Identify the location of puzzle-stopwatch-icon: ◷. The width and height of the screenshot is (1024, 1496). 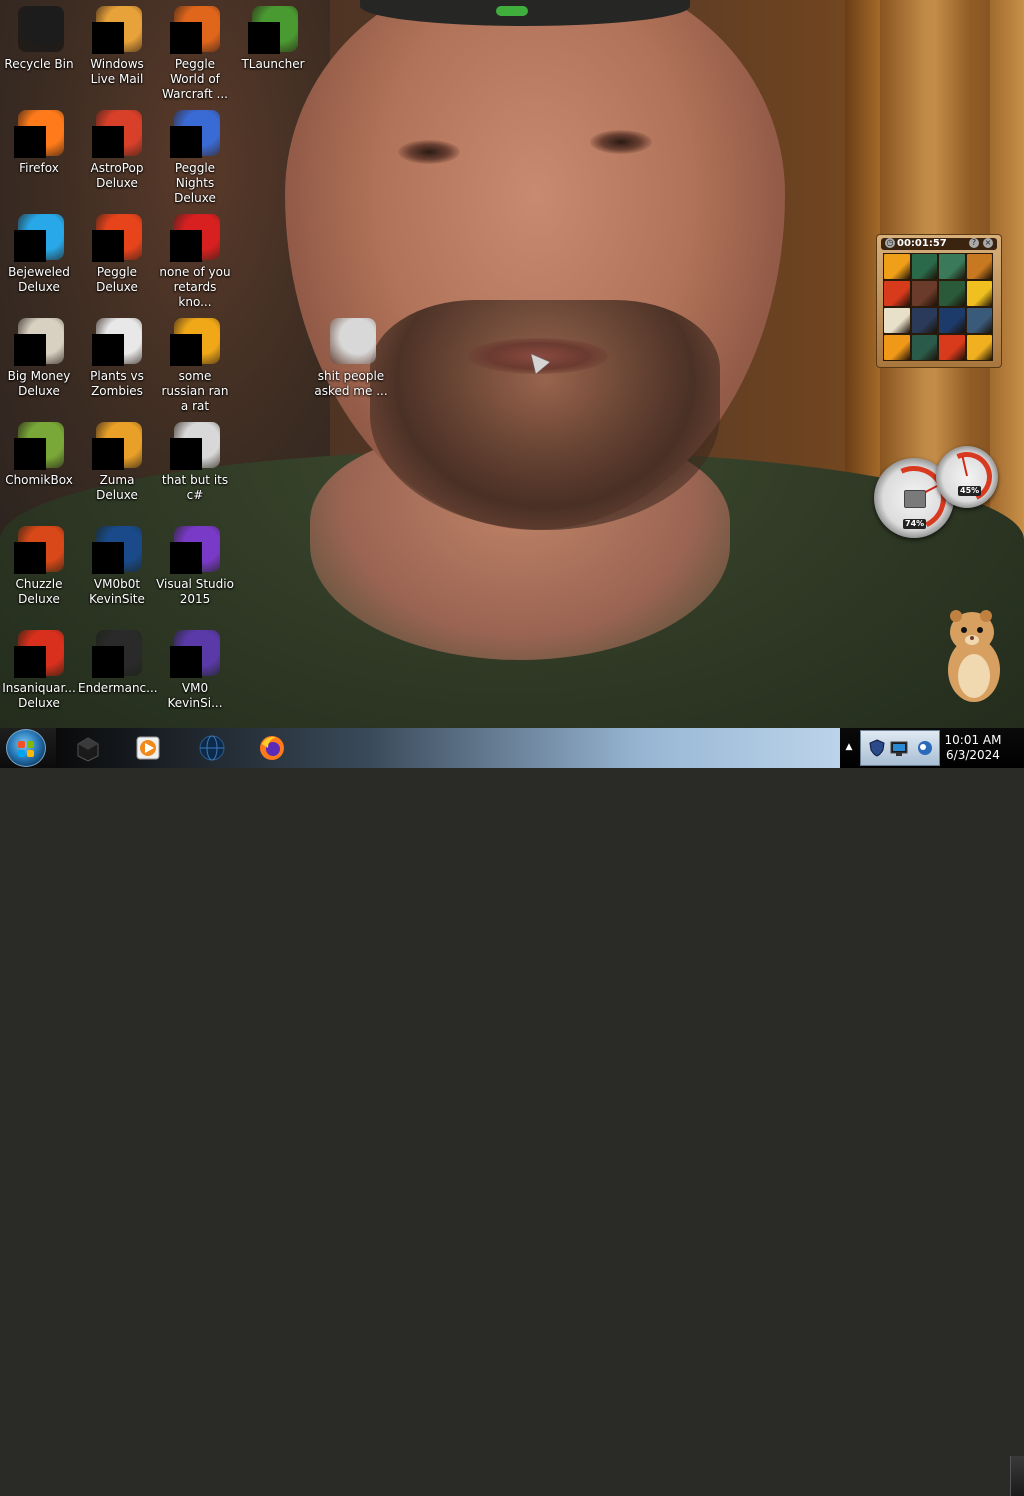
(890, 243).